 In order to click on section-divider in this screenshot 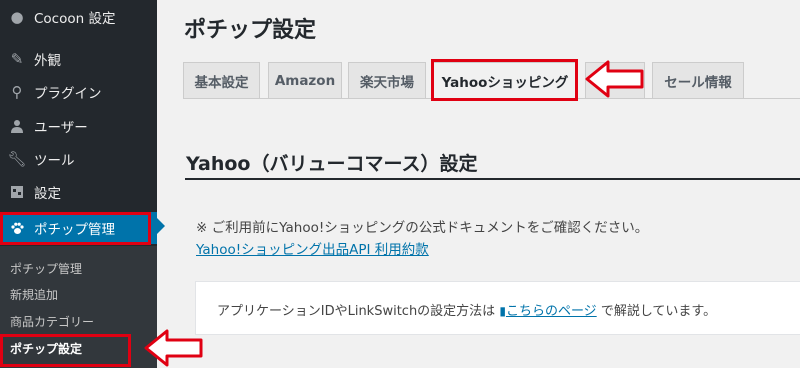, I will do `click(492, 179)`.